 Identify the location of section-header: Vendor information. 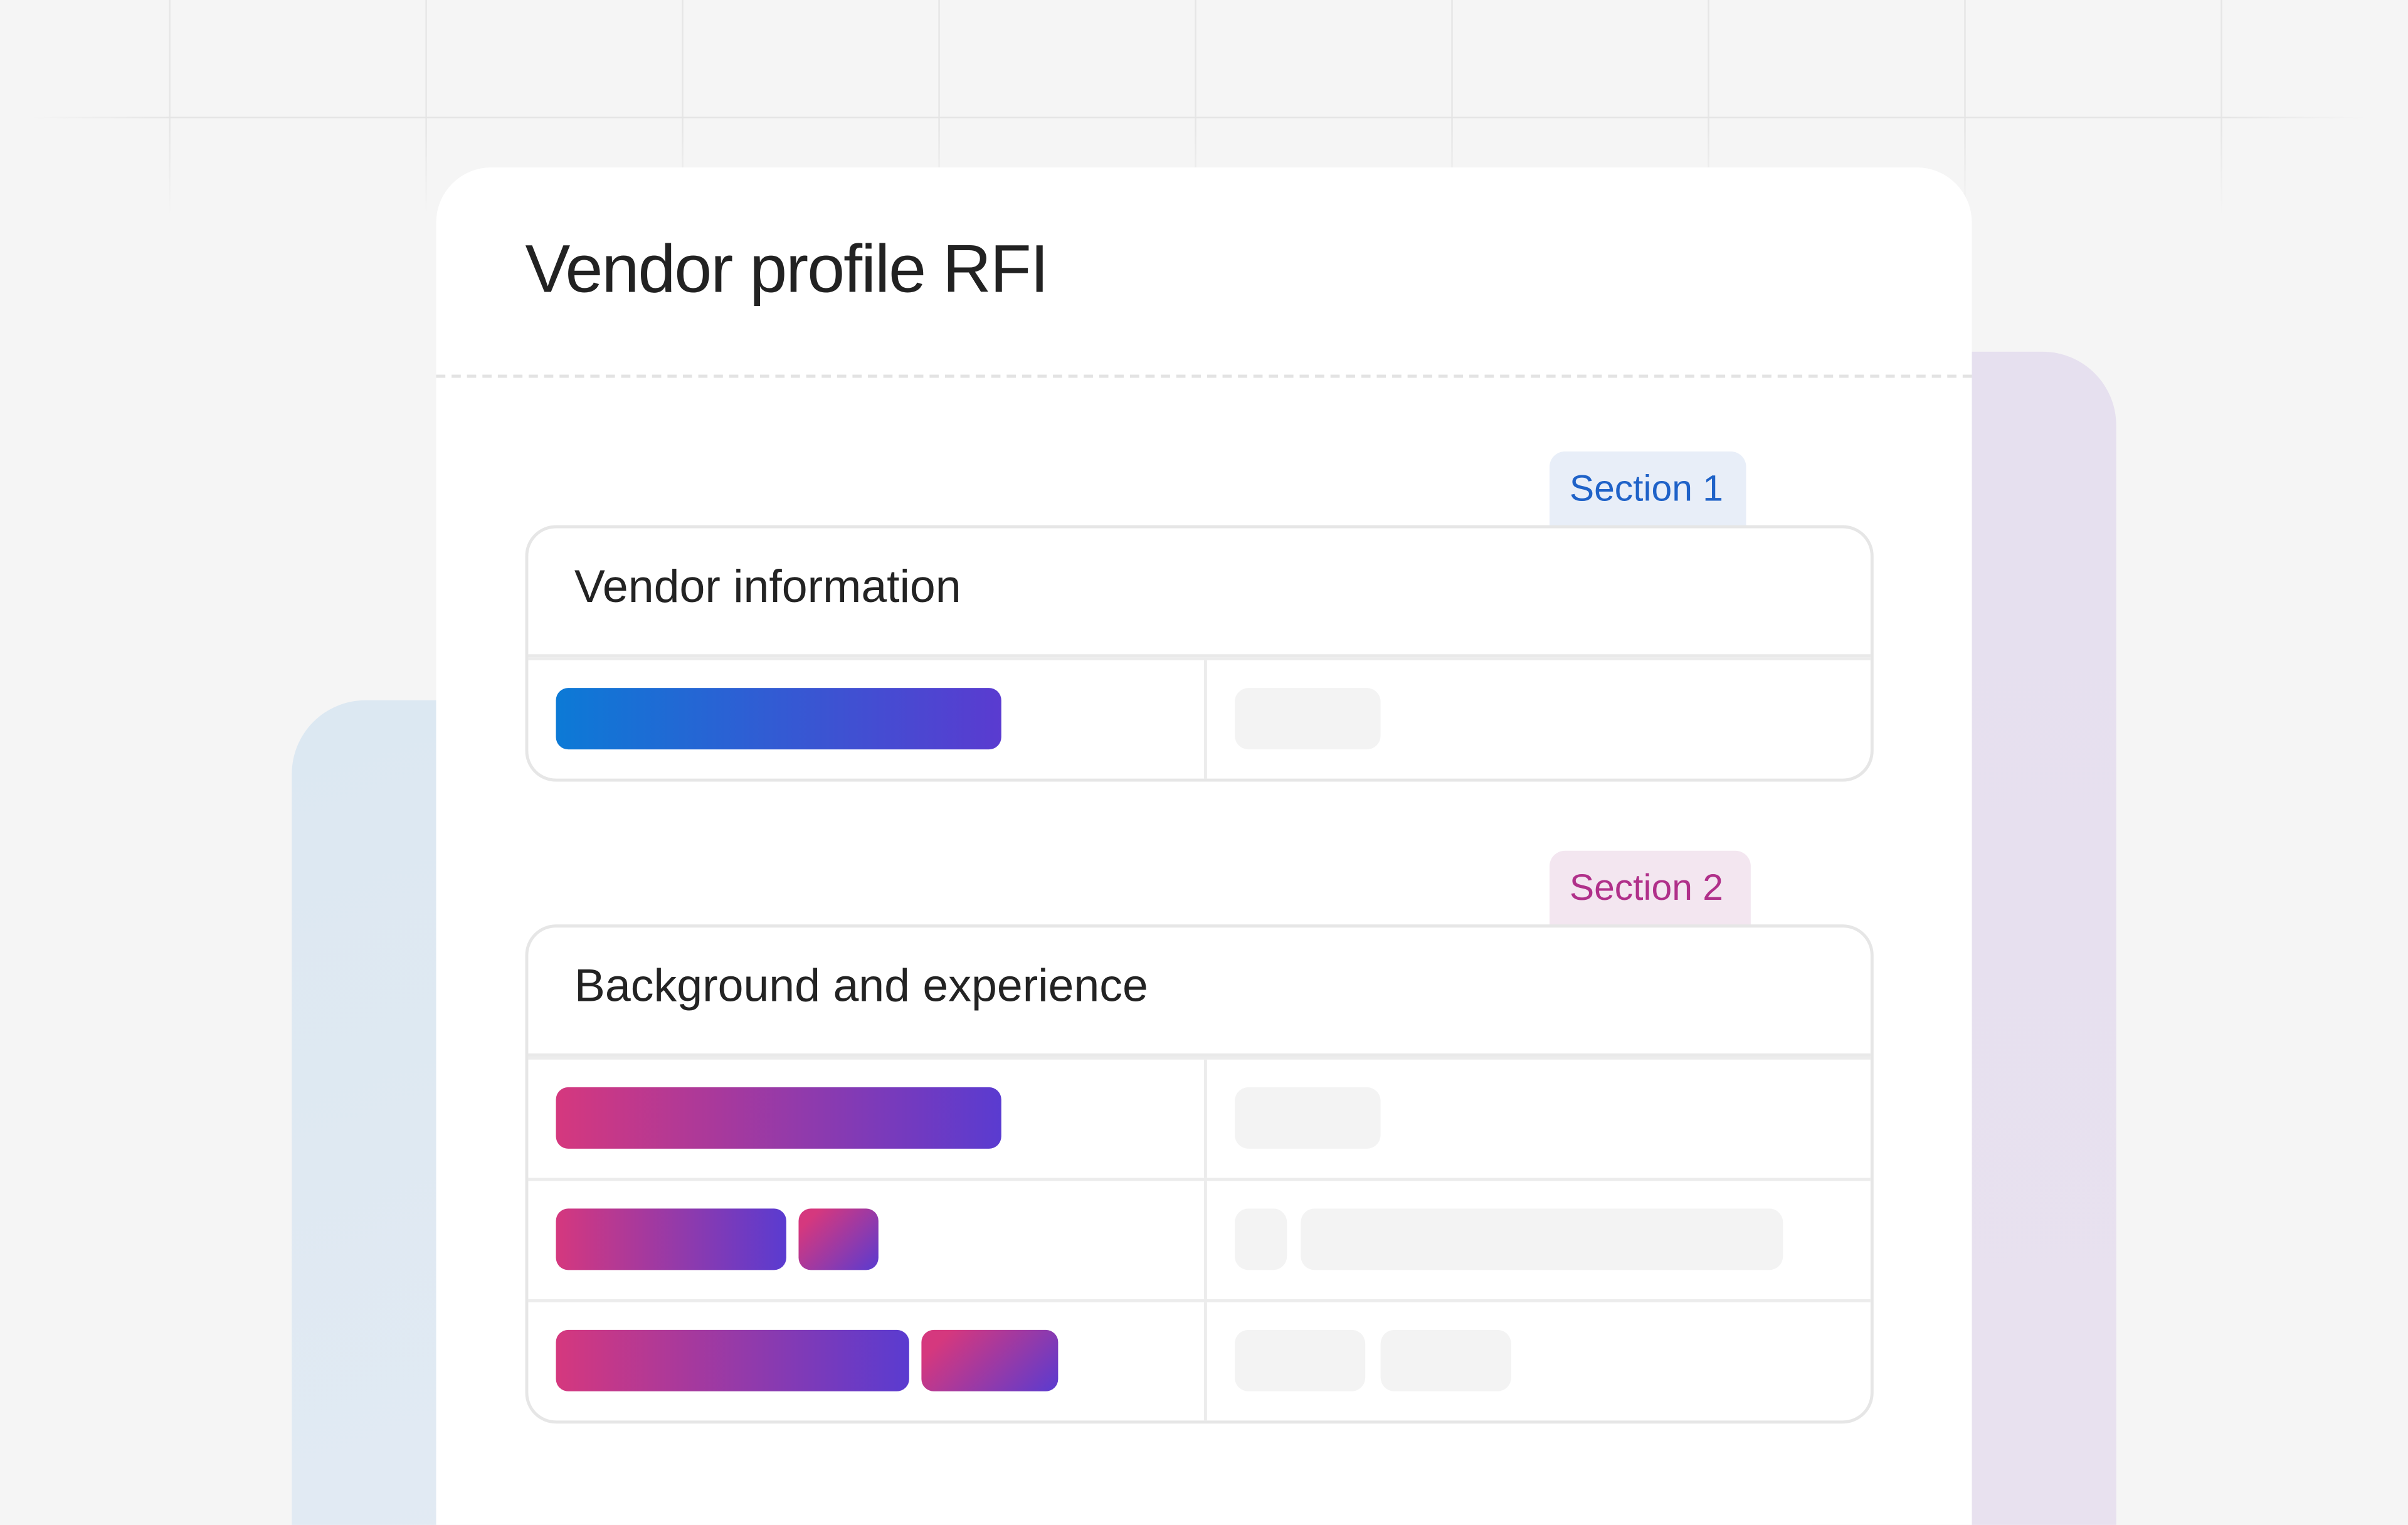
(1199, 593).